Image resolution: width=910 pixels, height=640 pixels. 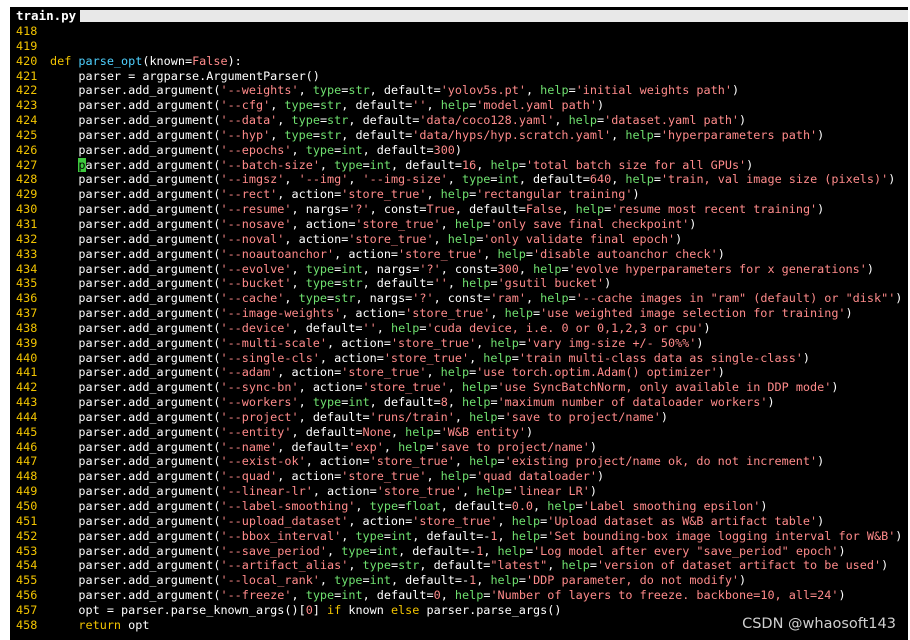 I want to click on code-line: 419, so click(x=459, y=46).